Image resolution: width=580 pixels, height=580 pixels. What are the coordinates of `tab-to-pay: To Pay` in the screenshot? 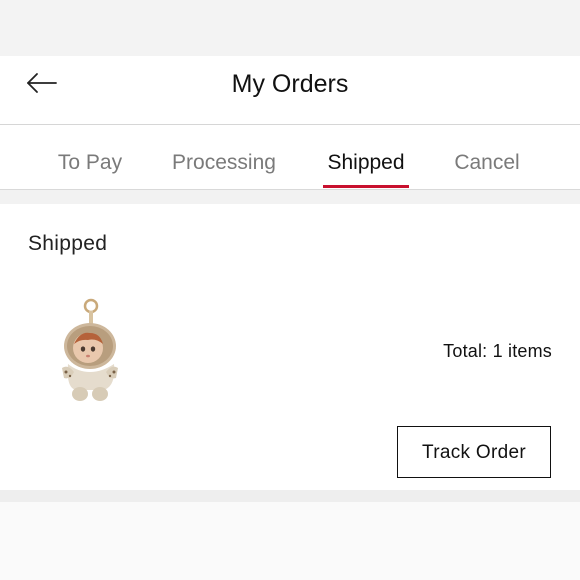 It's located at (90, 157).